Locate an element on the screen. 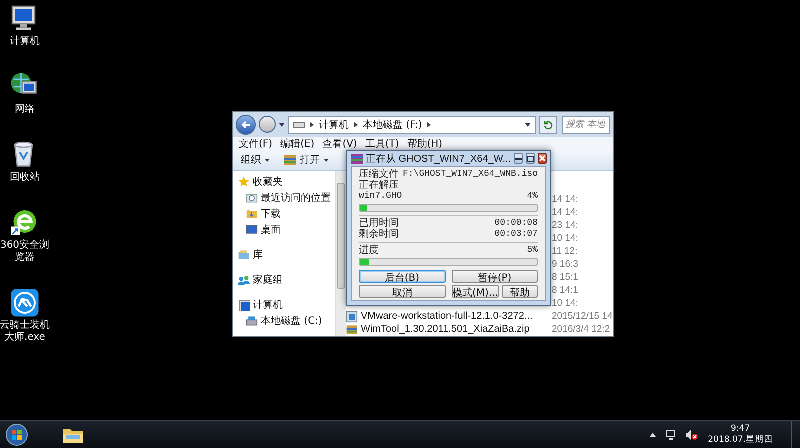  network-tray-icon is located at coordinates (671, 435).